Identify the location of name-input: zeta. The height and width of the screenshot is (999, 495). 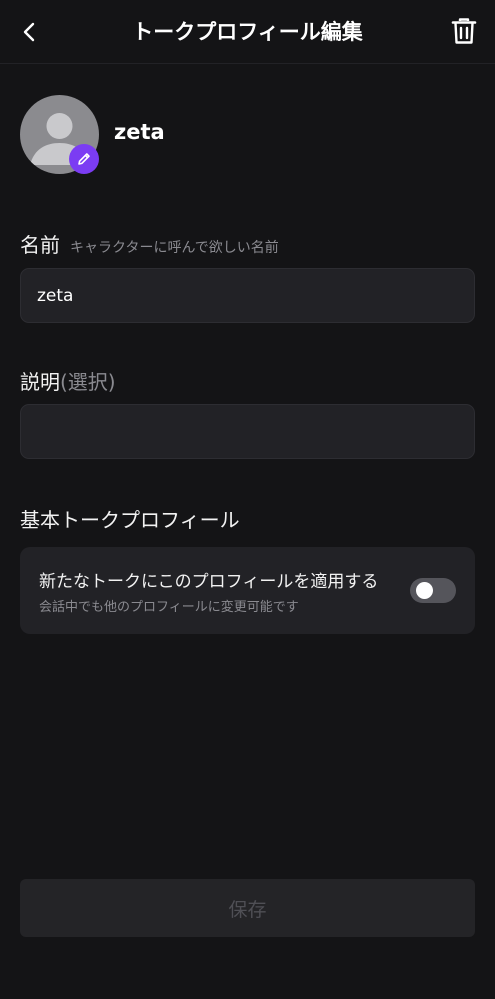
(247, 295).